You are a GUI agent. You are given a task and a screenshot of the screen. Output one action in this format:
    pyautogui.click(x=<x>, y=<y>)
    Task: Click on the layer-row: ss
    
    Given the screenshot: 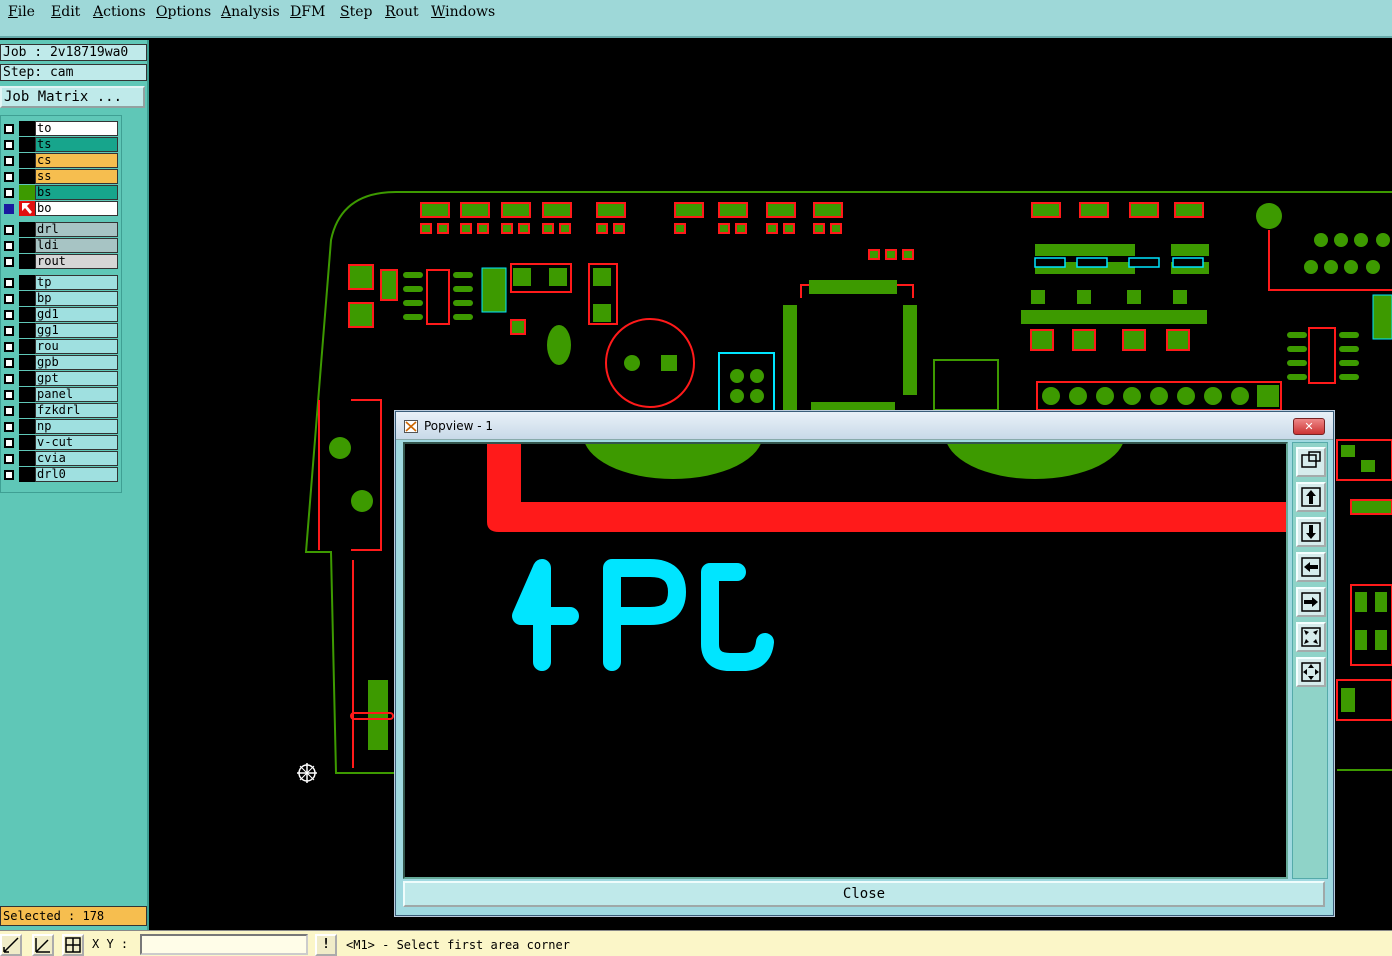 What is the action you would take?
    pyautogui.click(x=60, y=176)
    